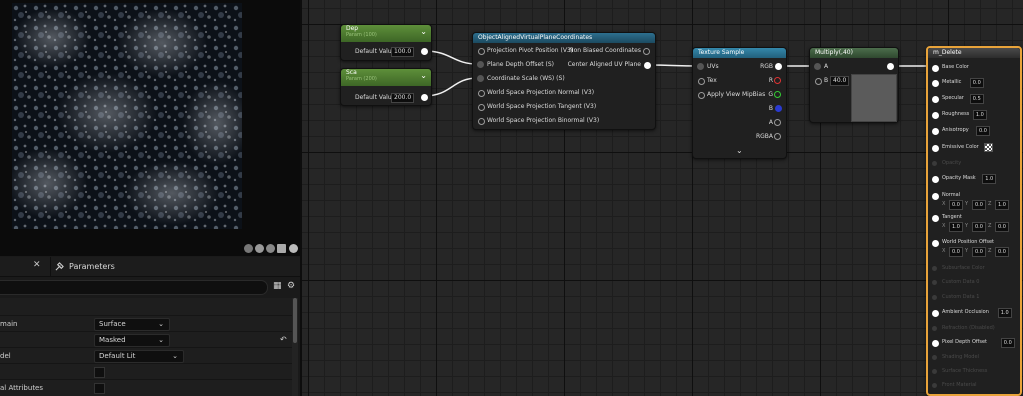  I want to click on reset-arrow-icon: ↶, so click(283, 339).